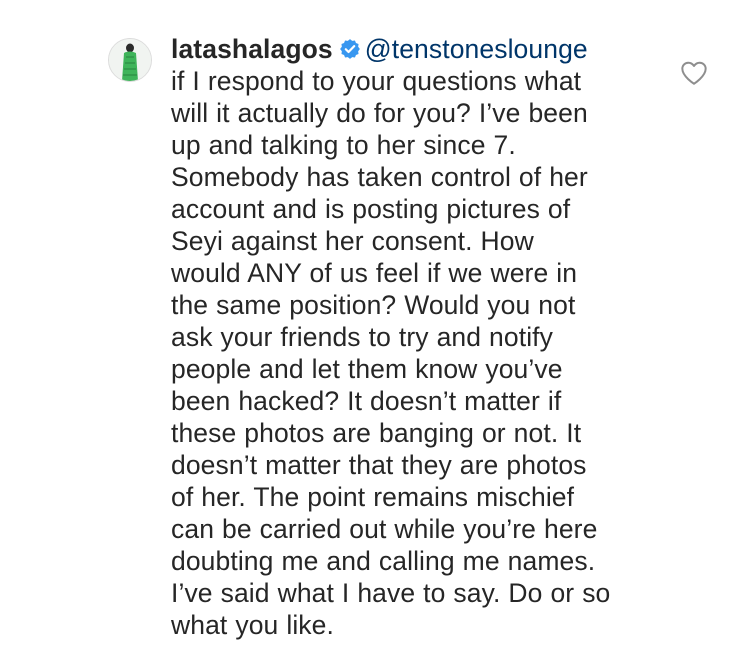 The height and width of the screenshot is (665, 750). I want to click on comment-header-line: latashalagos @tenstoneslounge, so click(411, 49).